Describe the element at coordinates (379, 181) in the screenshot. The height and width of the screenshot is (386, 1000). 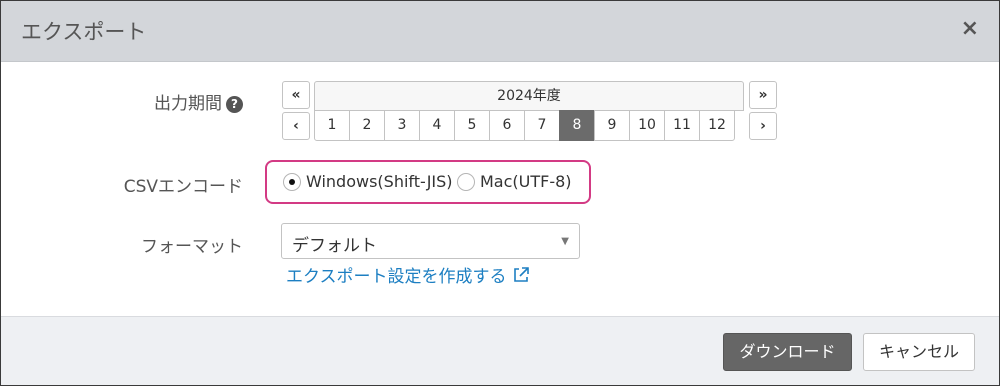
I see `radio-label-windows: Windows(Shift-JIS)` at that location.